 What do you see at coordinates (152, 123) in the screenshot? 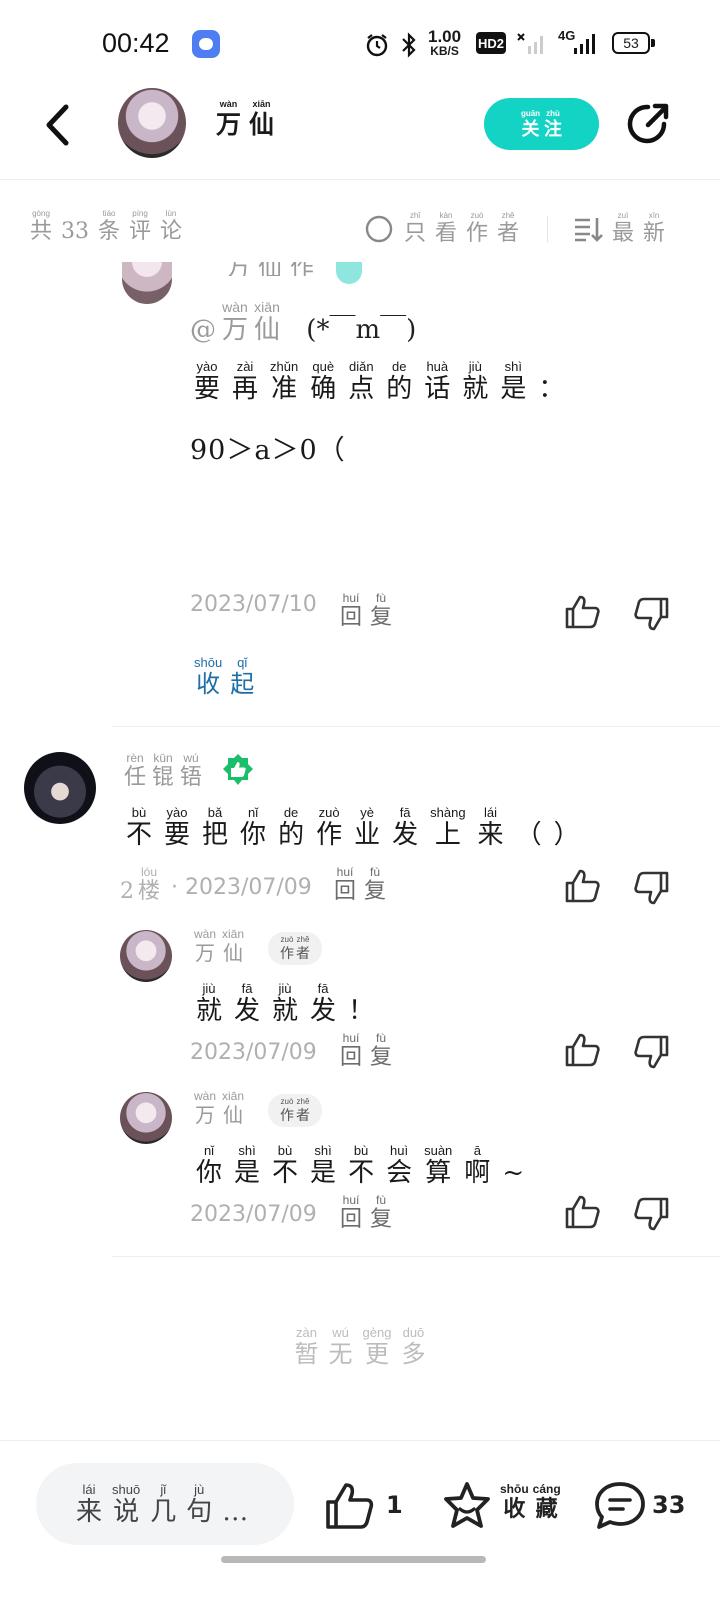
I see `author-avatar` at bounding box center [152, 123].